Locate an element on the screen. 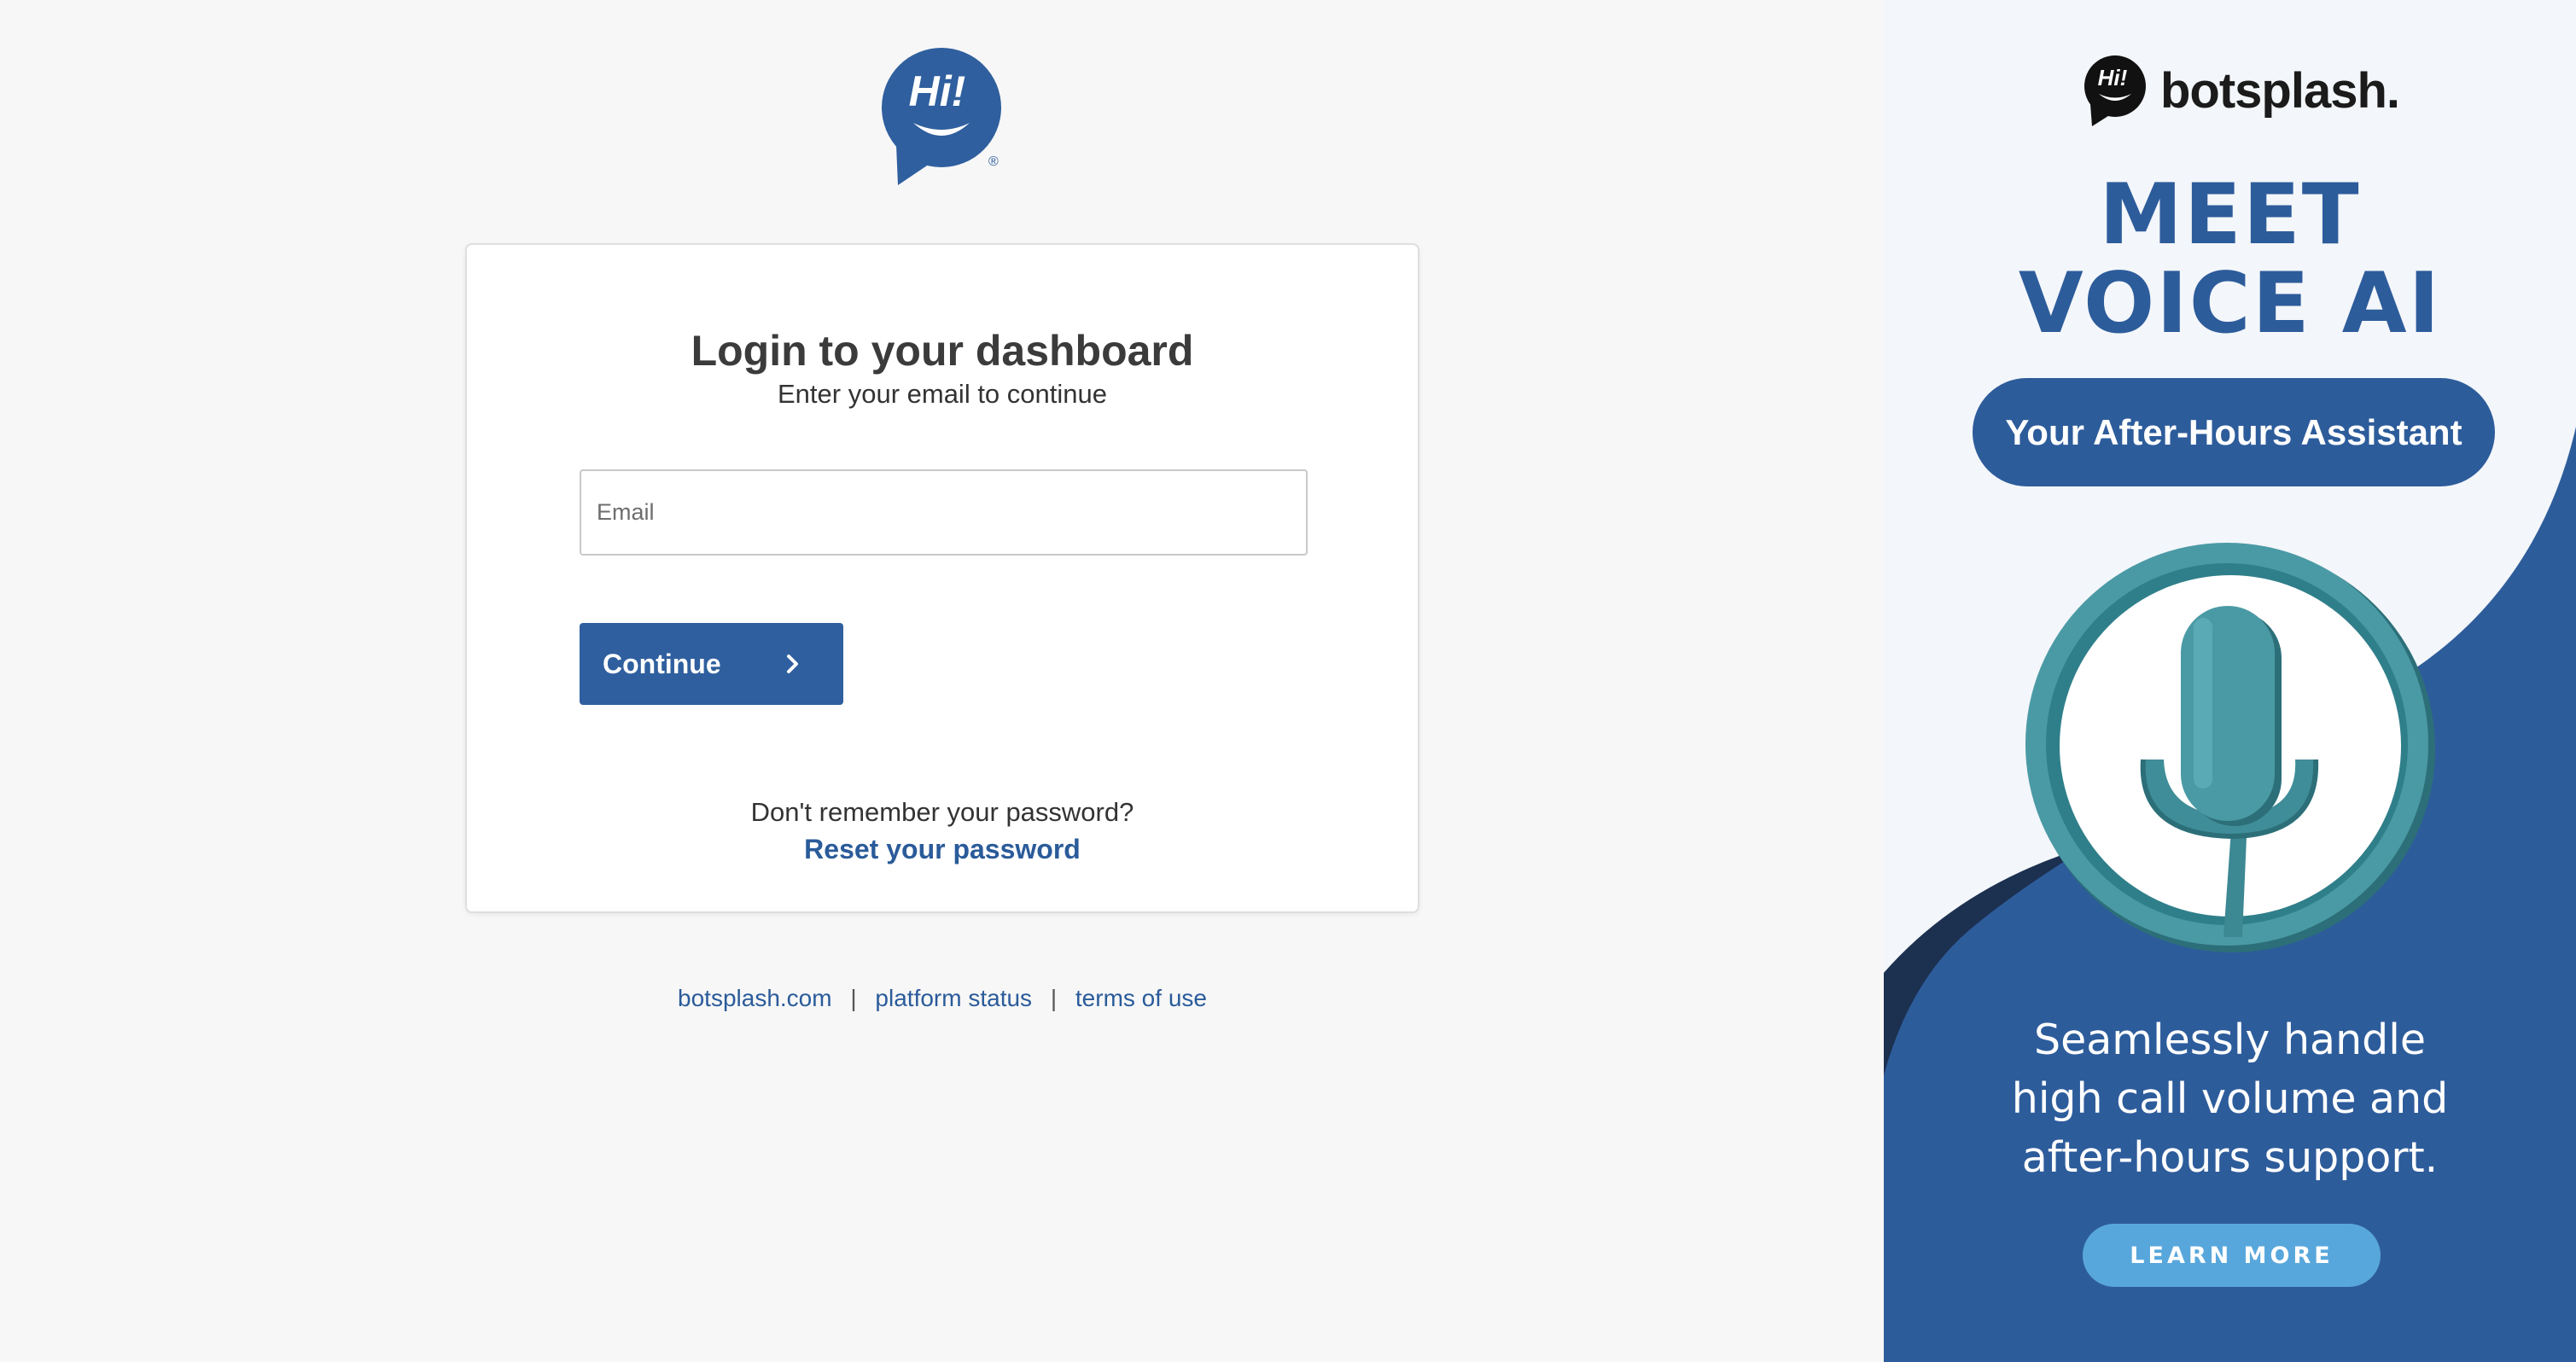 The width and height of the screenshot is (2576, 1362). continue-button: Continue is located at coordinates (711, 664).